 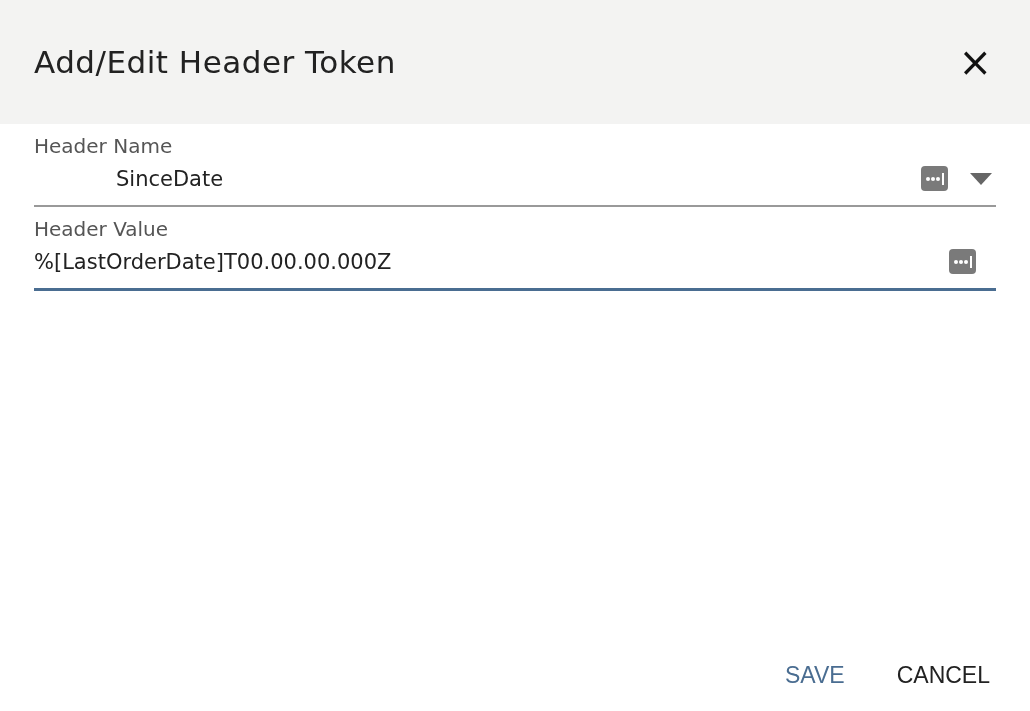 I want to click on select-field: Header Name SinceDate, so click(x=515, y=167).